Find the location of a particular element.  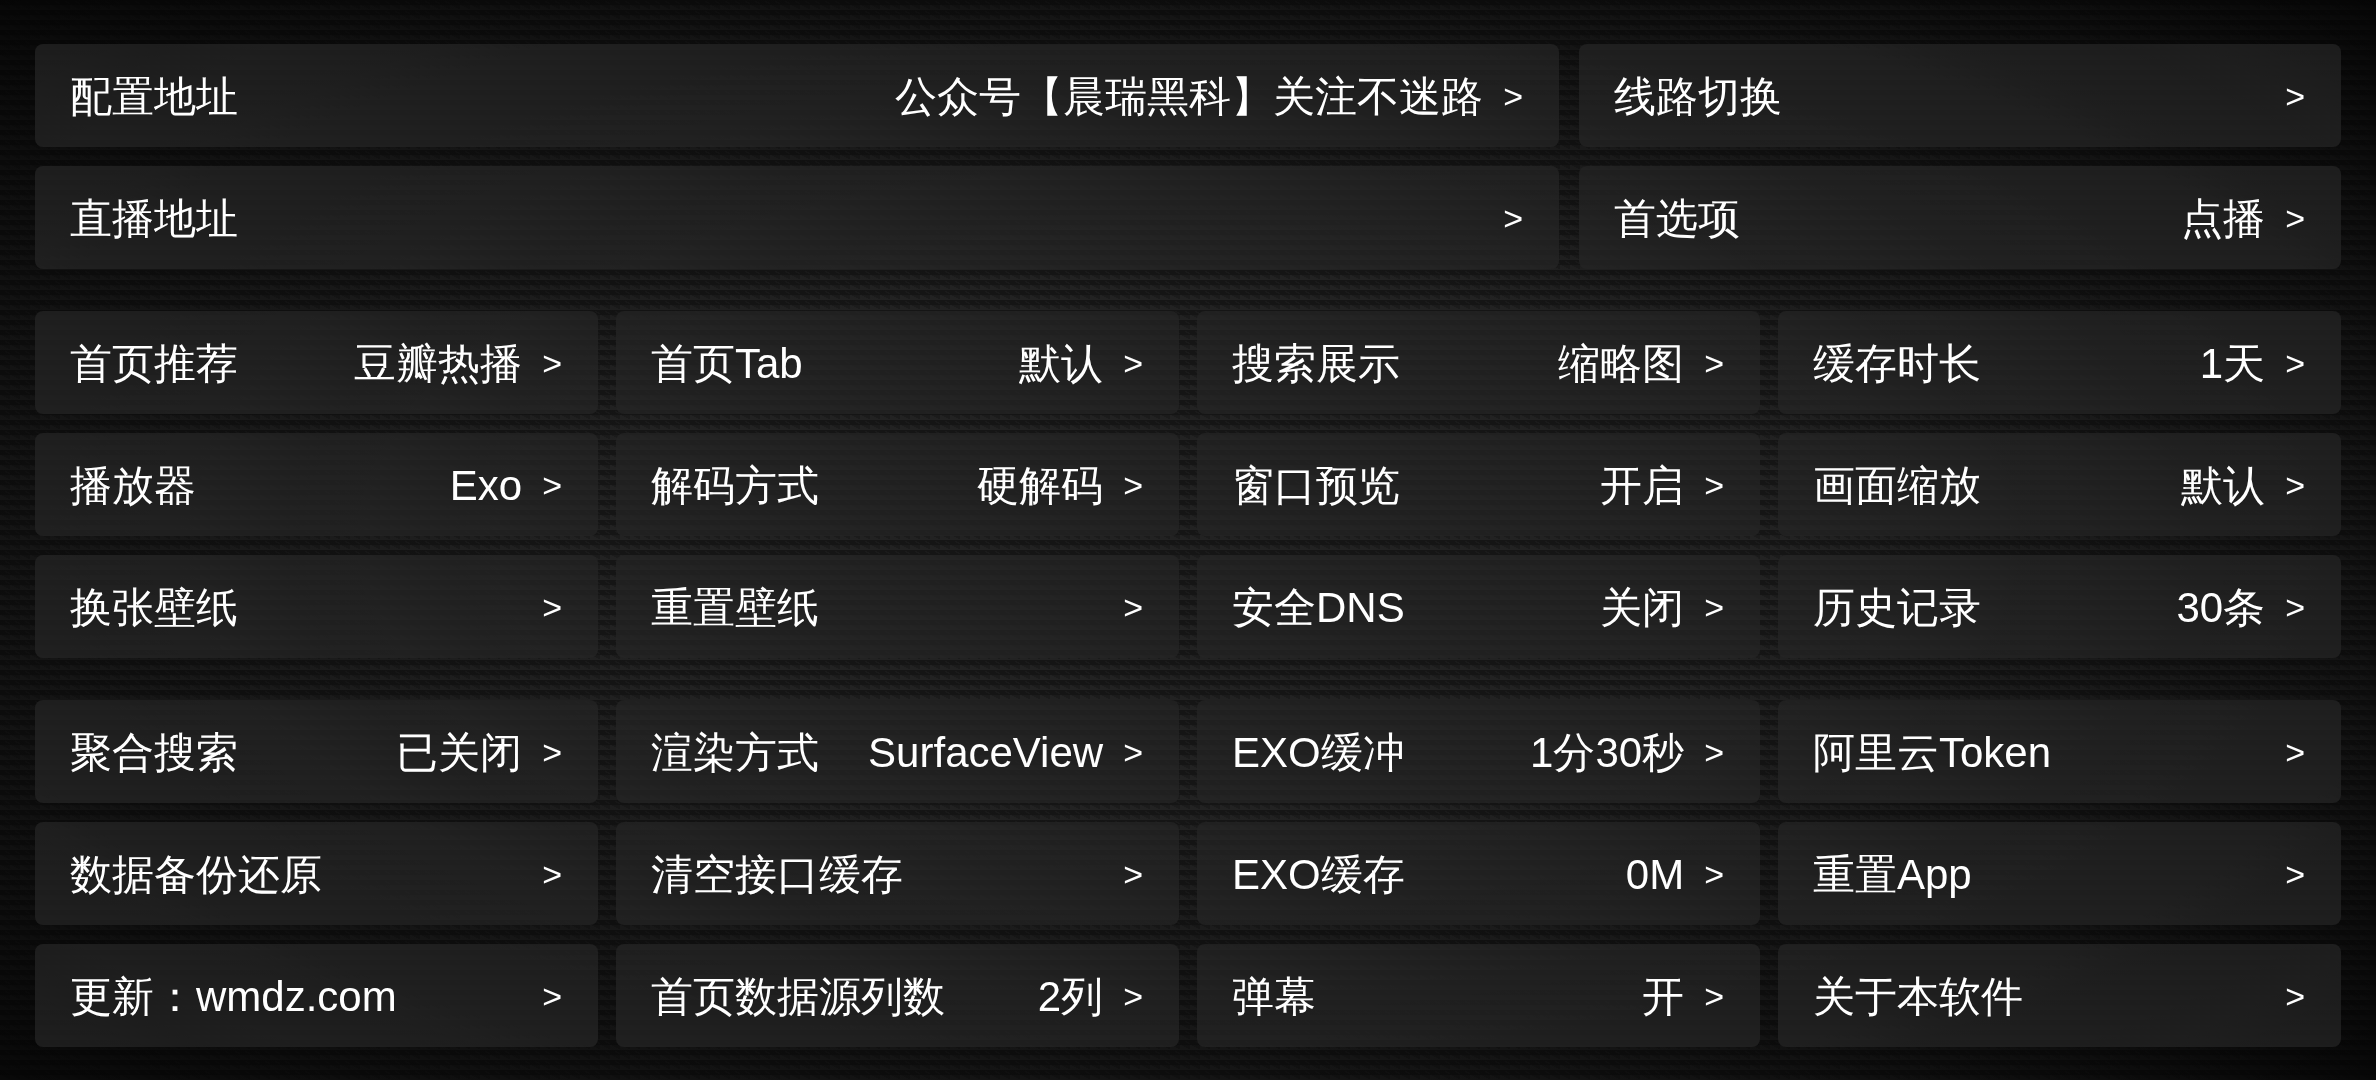

setting-label: 重置壁纸 is located at coordinates (735, 607).